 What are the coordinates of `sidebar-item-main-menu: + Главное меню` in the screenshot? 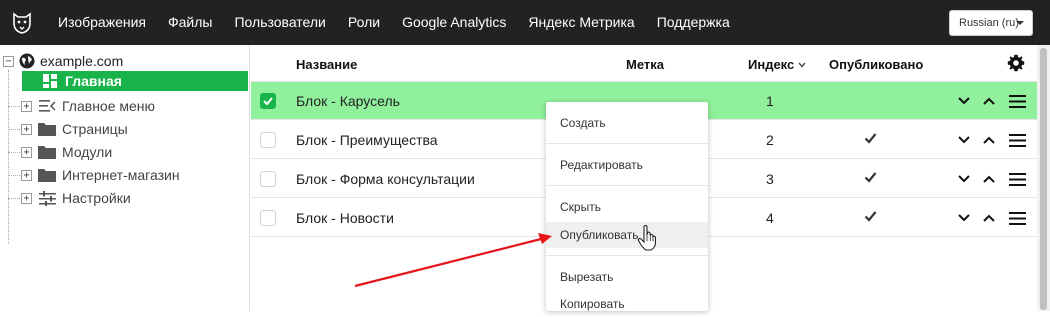 It's located at (128, 106).